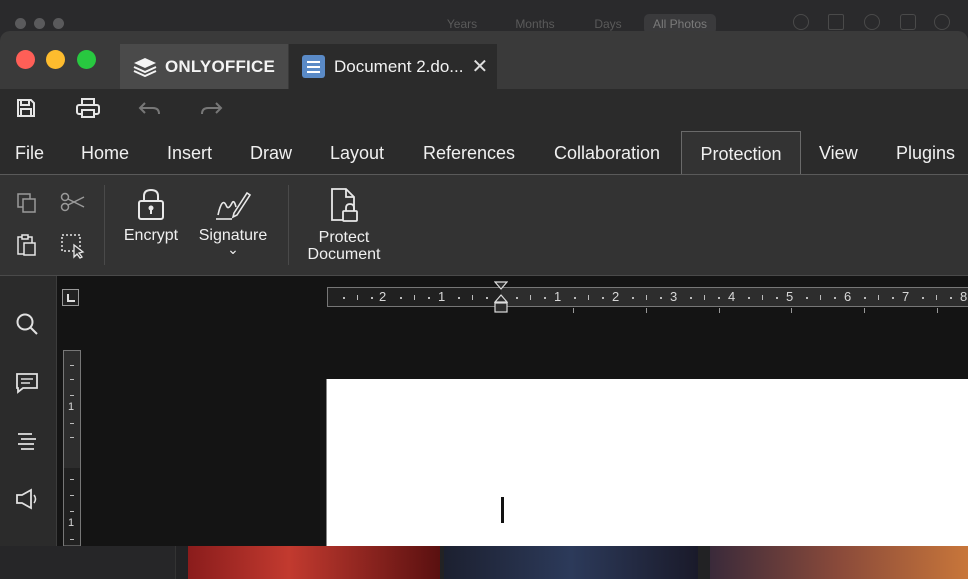 The width and height of the screenshot is (968, 579). Describe the element at coordinates (39, 23) in the screenshot. I see `bg-minimize-light` at that location.